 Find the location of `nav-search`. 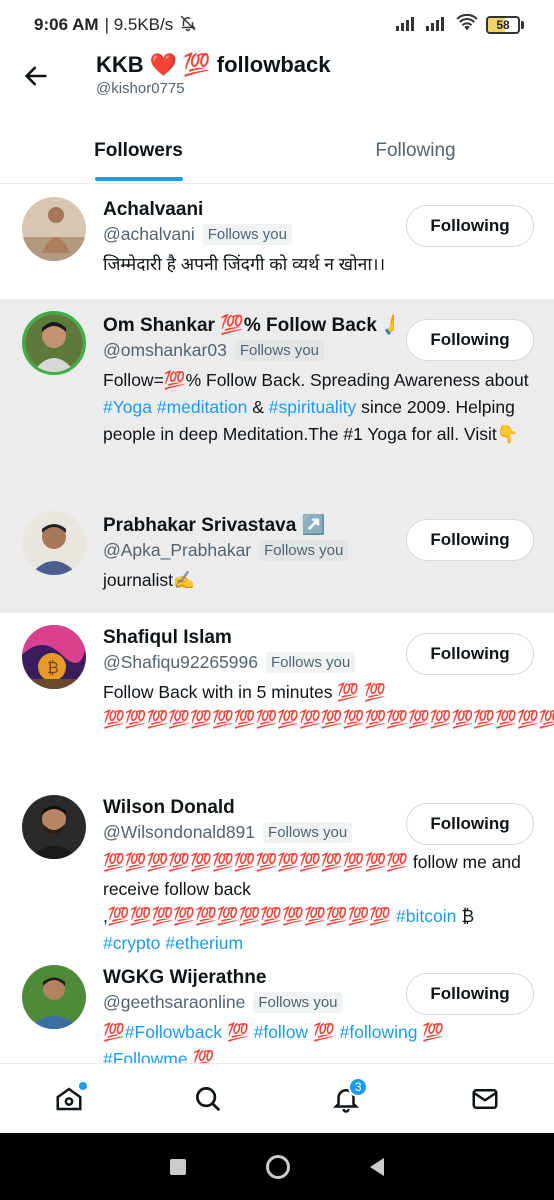

nav-search is located at coordinates (208, 1099).